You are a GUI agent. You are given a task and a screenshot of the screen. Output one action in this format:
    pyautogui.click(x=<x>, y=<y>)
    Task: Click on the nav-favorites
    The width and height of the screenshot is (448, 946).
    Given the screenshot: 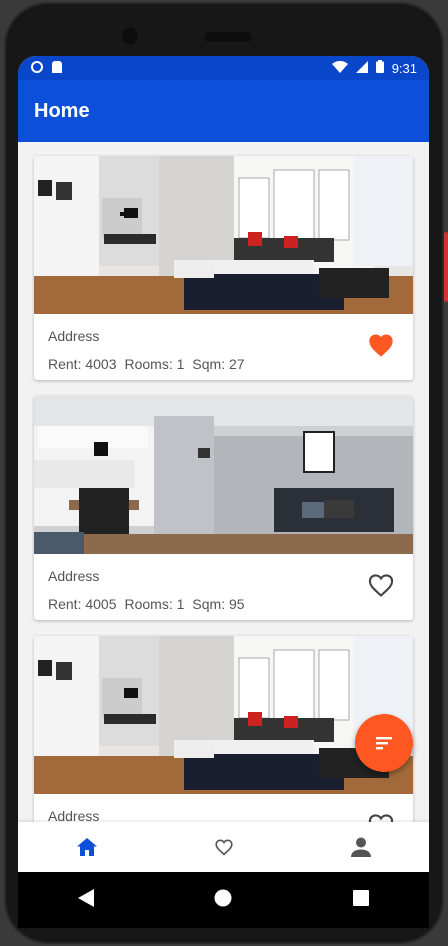 What is the action you would take?
    pyautogui.click(x=224, y=847)
    